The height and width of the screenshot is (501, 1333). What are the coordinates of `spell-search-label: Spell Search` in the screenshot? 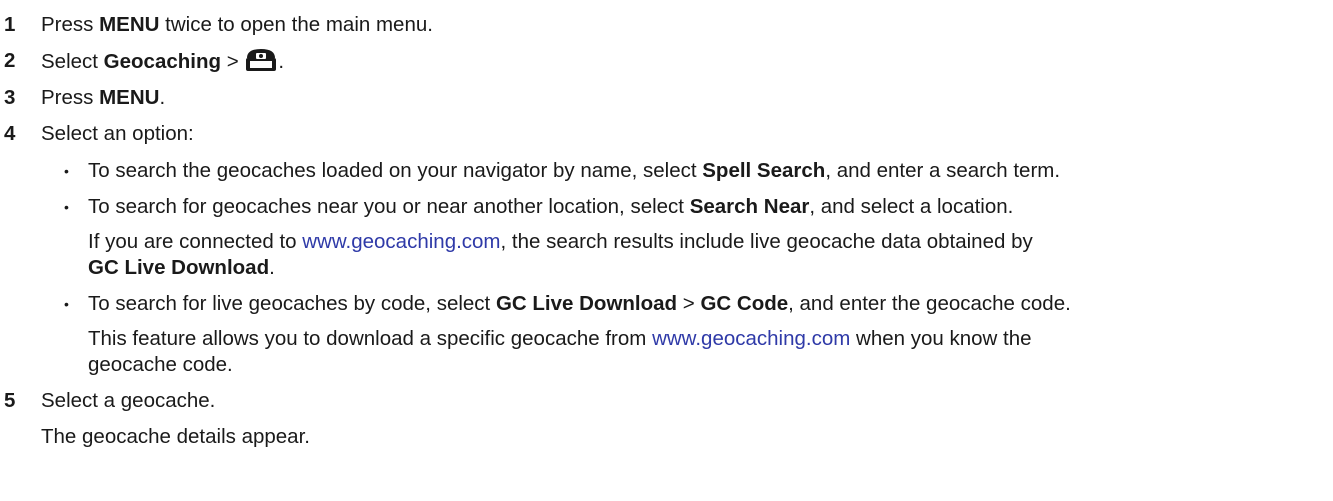 It's located at (764, 170).